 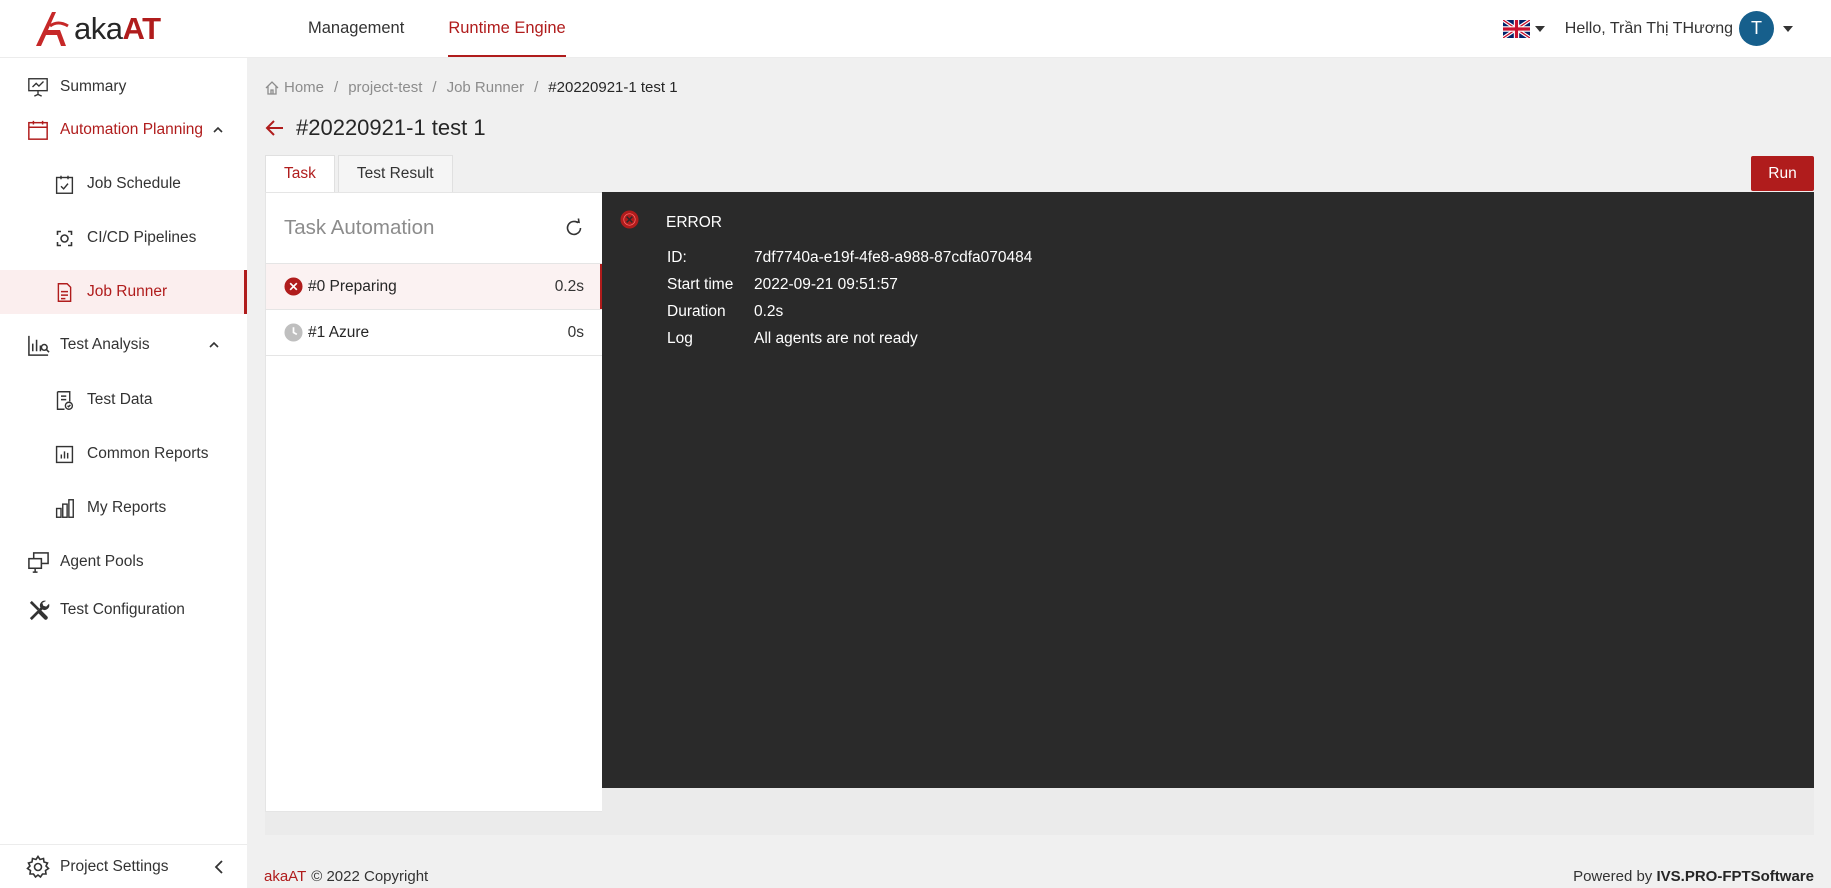 I want to click on sidebar-item-test-configuration: Test Configuration, so click(x=123, y=610).